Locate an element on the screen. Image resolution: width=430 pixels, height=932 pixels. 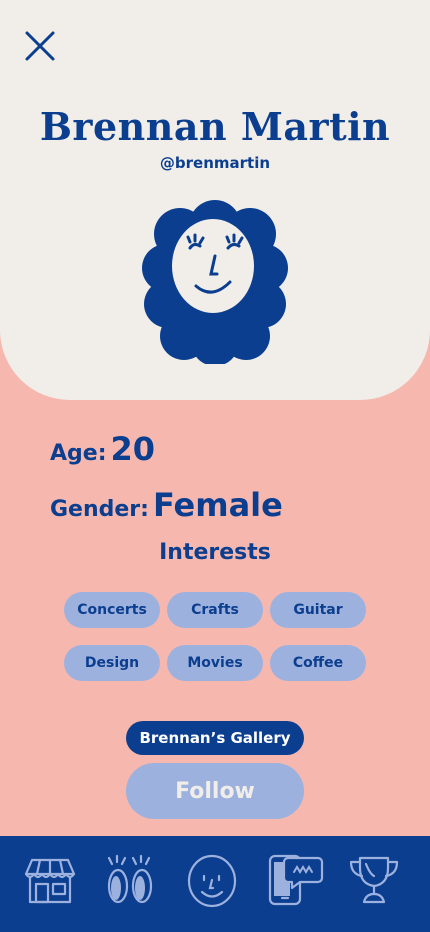
gender-stat: Gender: Female is located at coordinates (166, 505).